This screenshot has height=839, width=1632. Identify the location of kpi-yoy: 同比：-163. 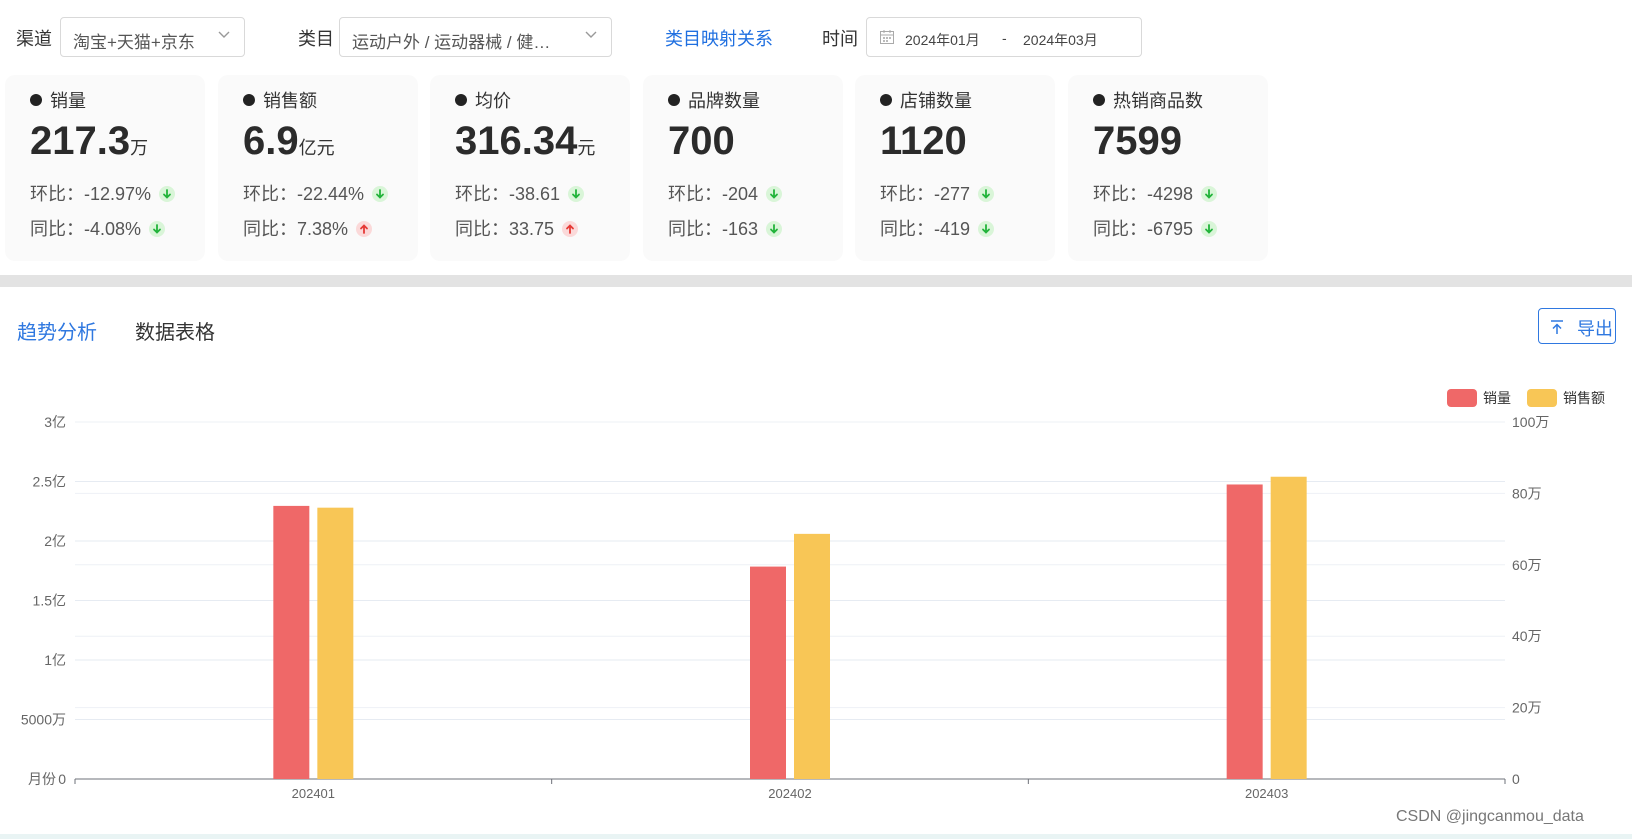
(725, 228).